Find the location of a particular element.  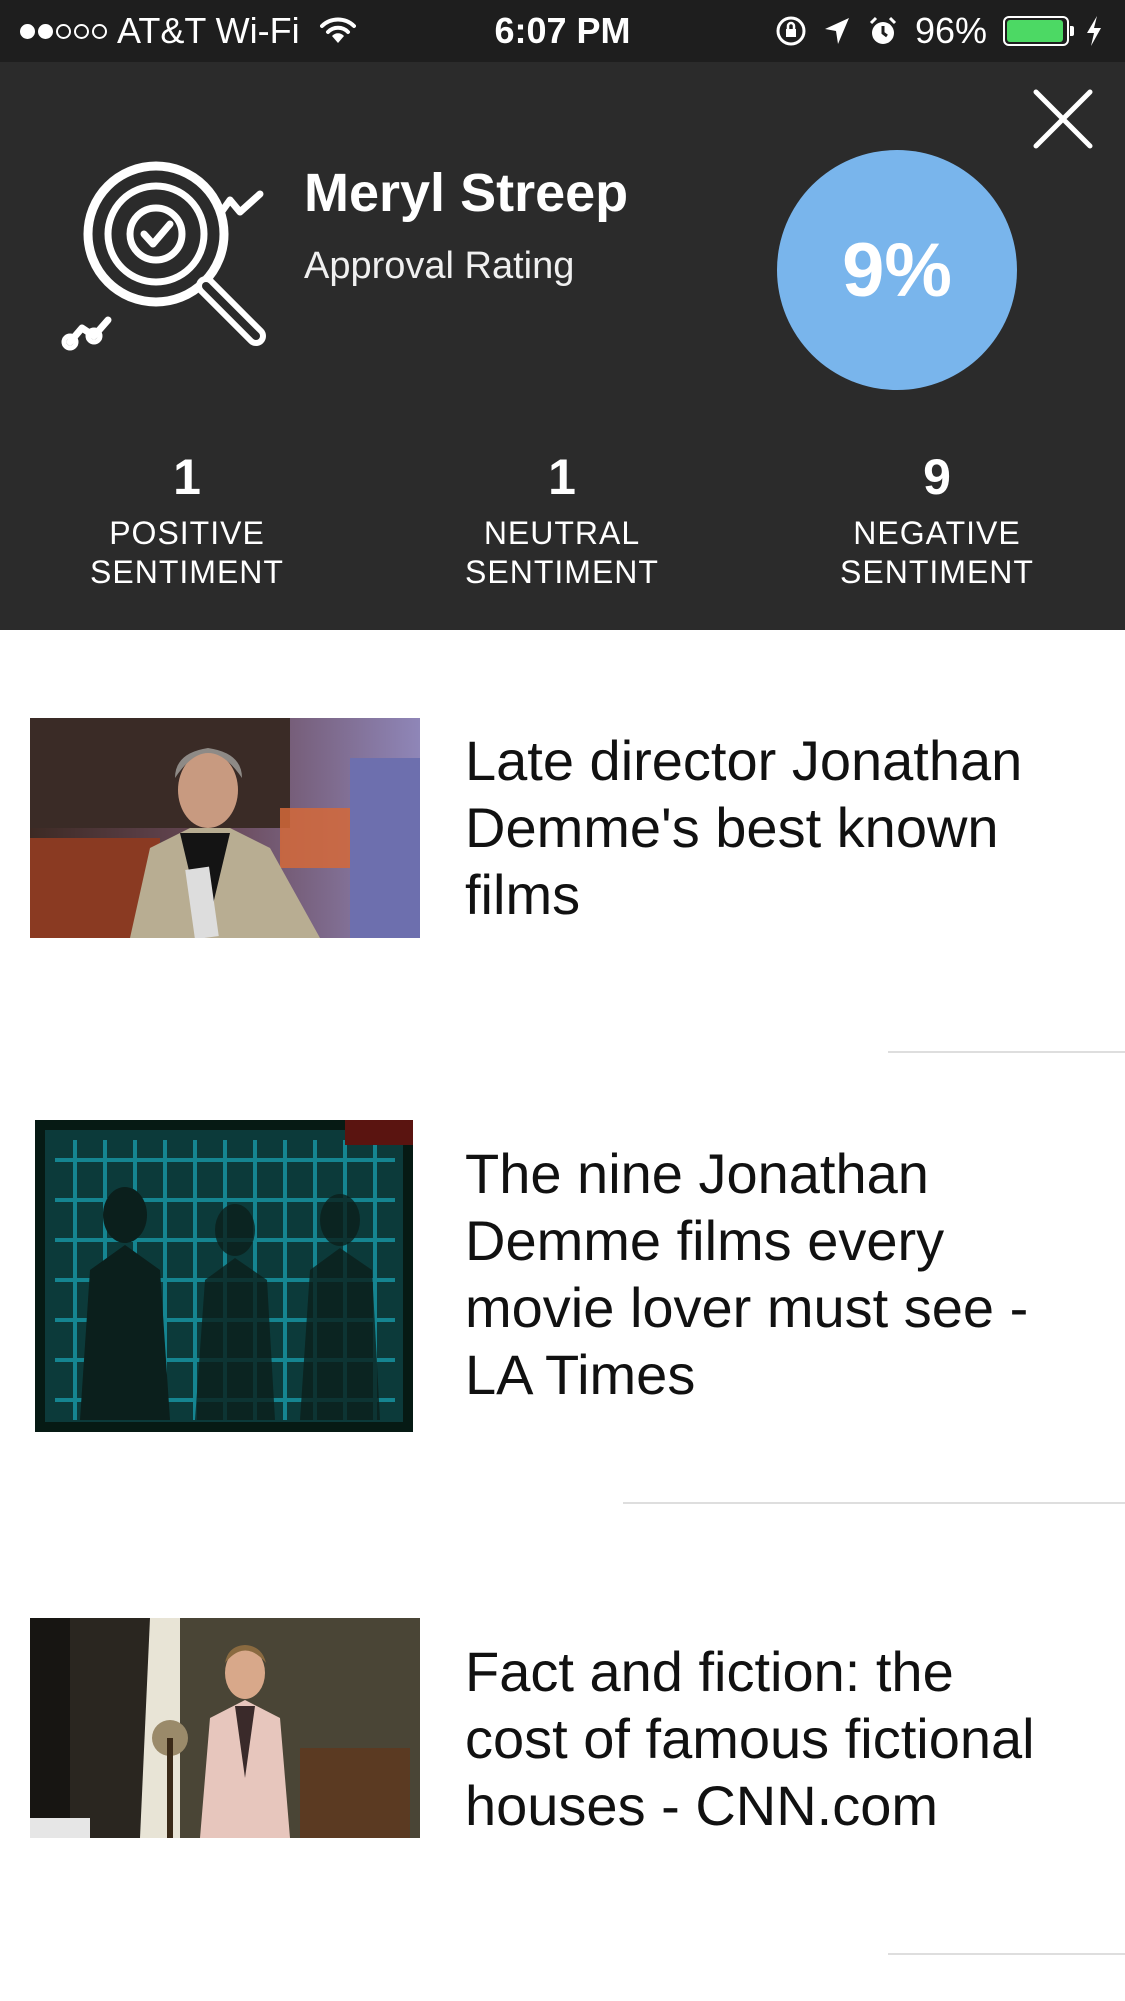

negative-sentiment-stat: 9 NEGATIVE SENTIMENT is located at coordinates (937, 520).